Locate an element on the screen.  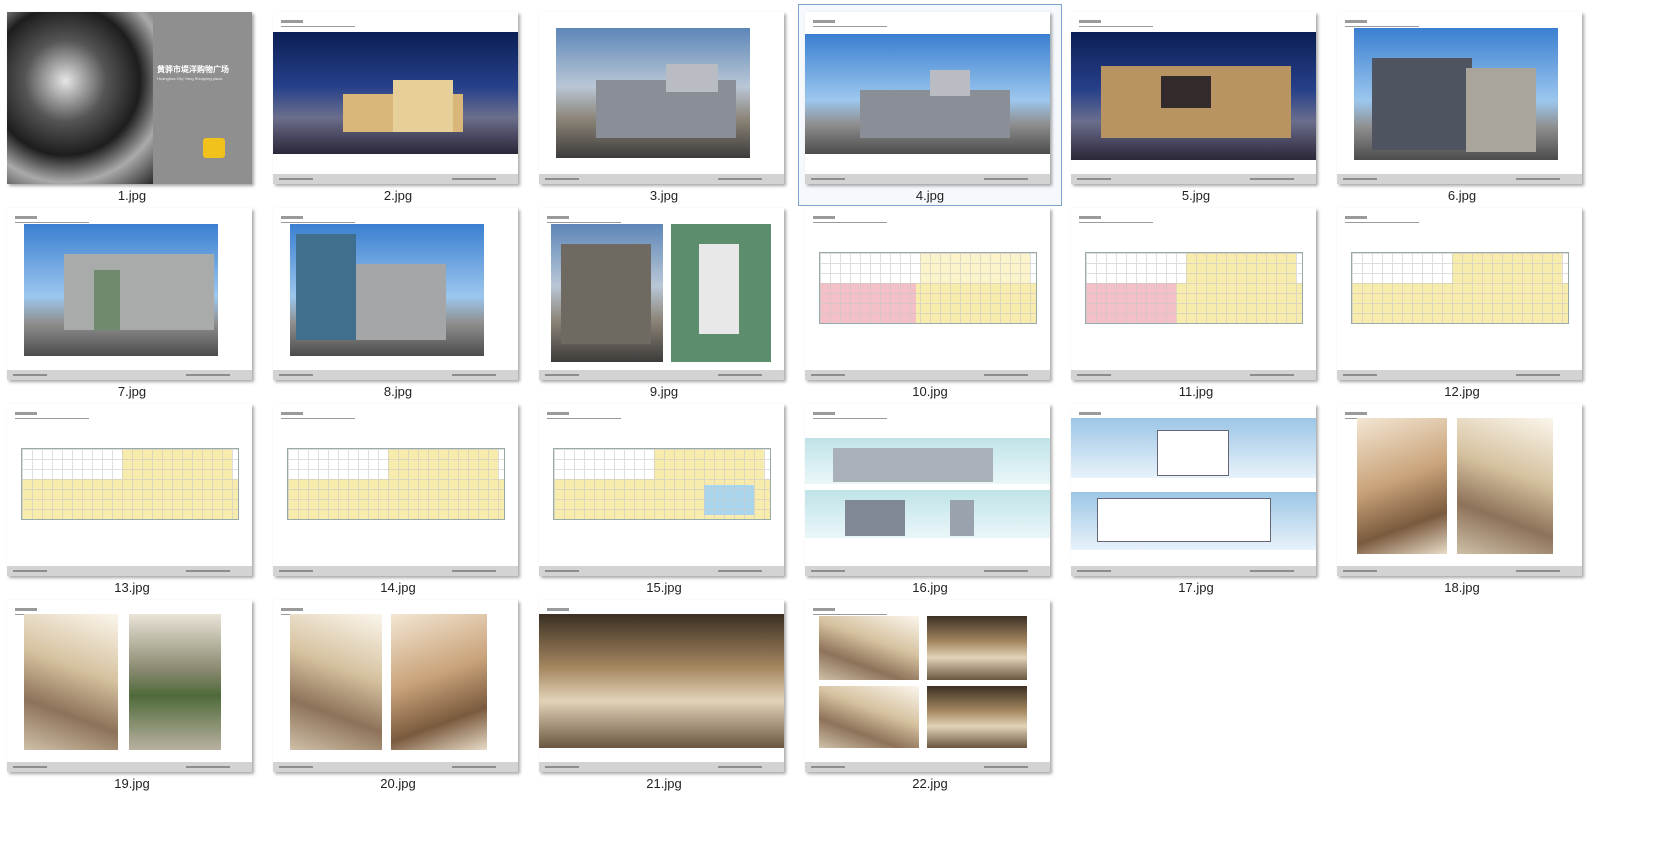
file-item-20: 20.jpg is located at coordinates (398, 693).